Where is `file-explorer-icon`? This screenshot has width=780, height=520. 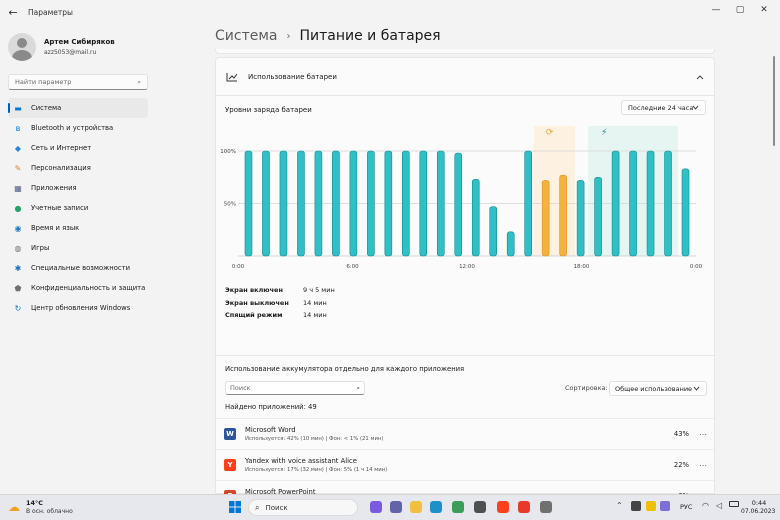 file-explorer-icon is located at coordinates (416, 507).